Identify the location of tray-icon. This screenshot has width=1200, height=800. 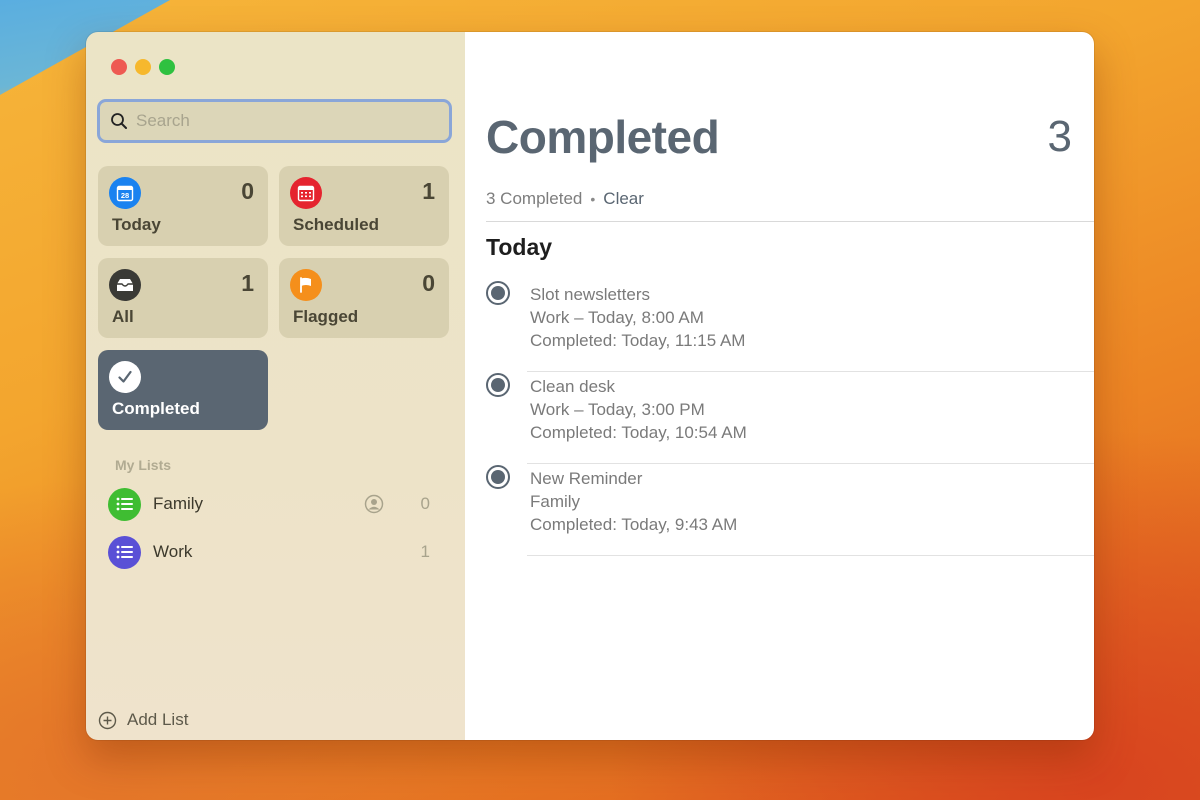
(125, 285).